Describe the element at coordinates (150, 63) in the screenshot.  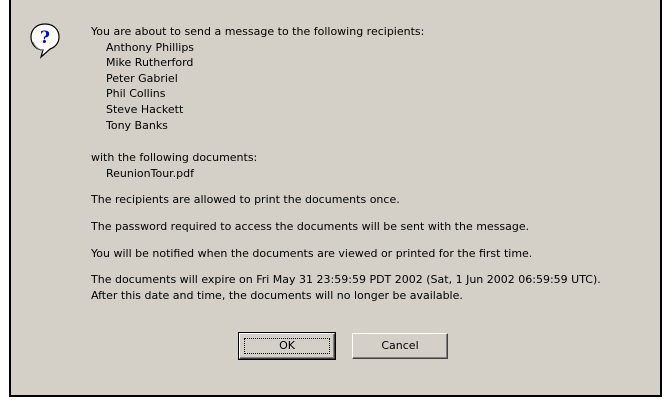
I see `recipient-item: Mike Rutherford` at that location.